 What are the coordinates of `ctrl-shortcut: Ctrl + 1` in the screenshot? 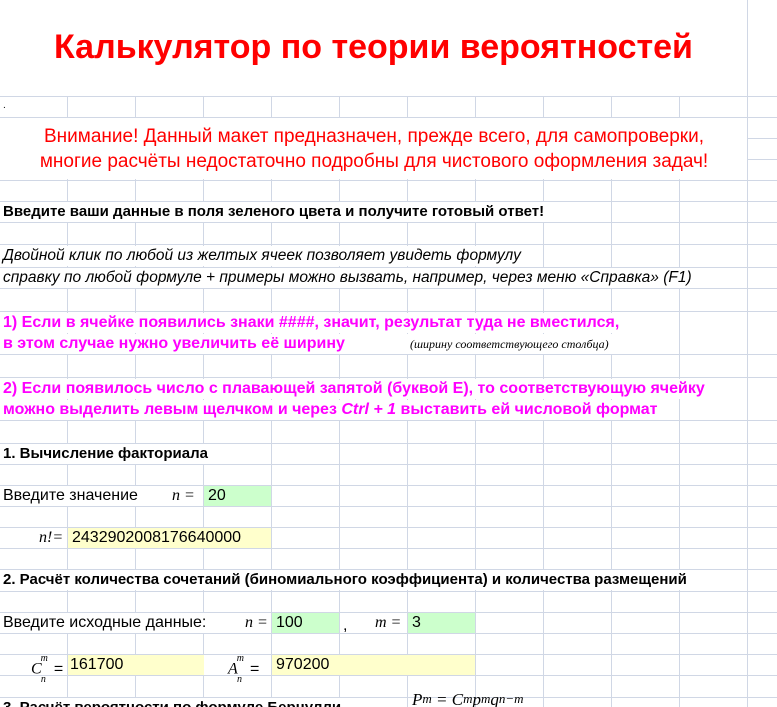 It's located at (369, 409).